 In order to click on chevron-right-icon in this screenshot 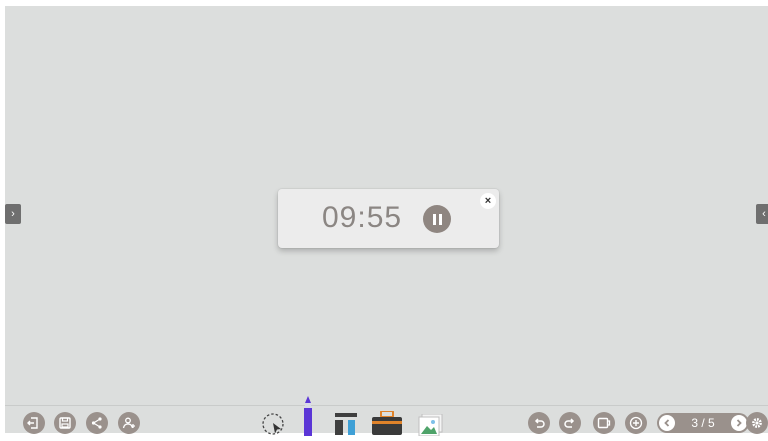, I will do `click(739, 423)`.